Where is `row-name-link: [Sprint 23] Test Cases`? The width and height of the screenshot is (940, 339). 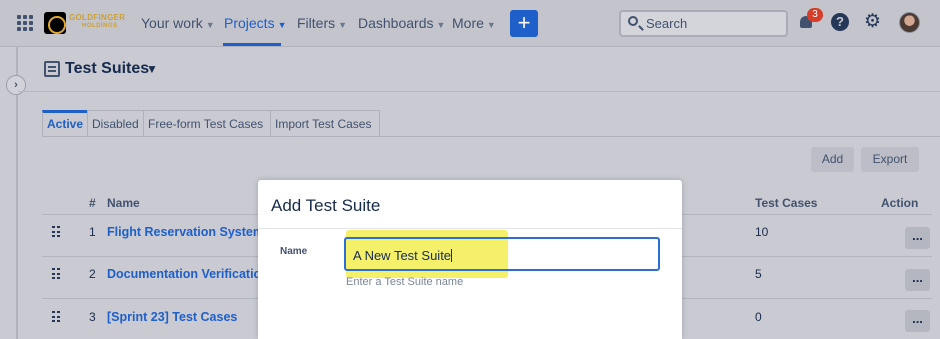 row-name-link: [Sprint 23] Test Cases is located at coordinates (172, 317).